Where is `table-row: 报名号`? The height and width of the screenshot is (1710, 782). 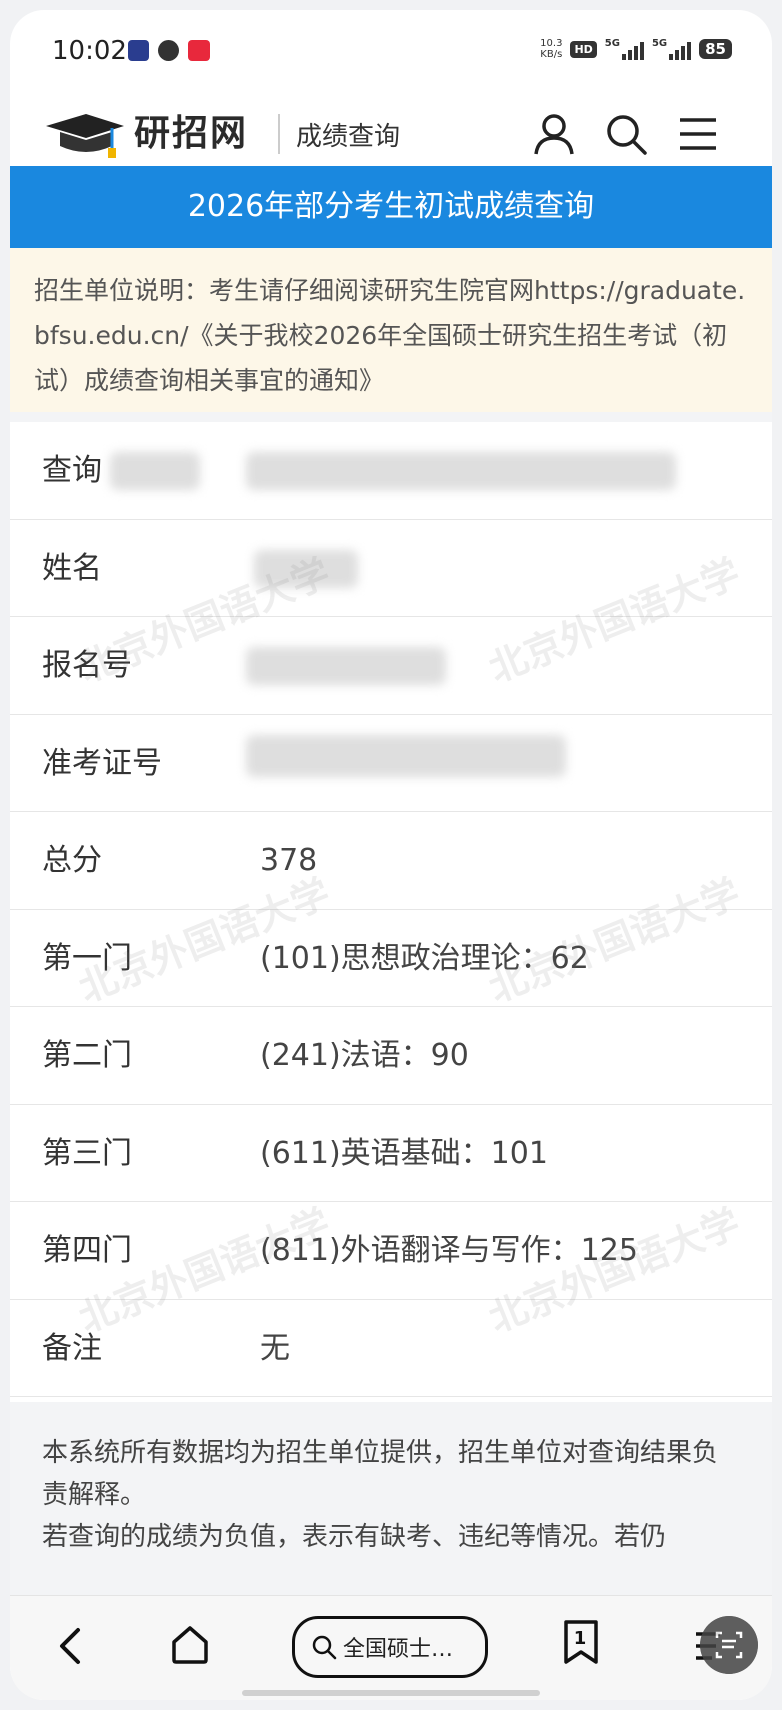 table-row: 报名号 is located at coordinates (391, 666).